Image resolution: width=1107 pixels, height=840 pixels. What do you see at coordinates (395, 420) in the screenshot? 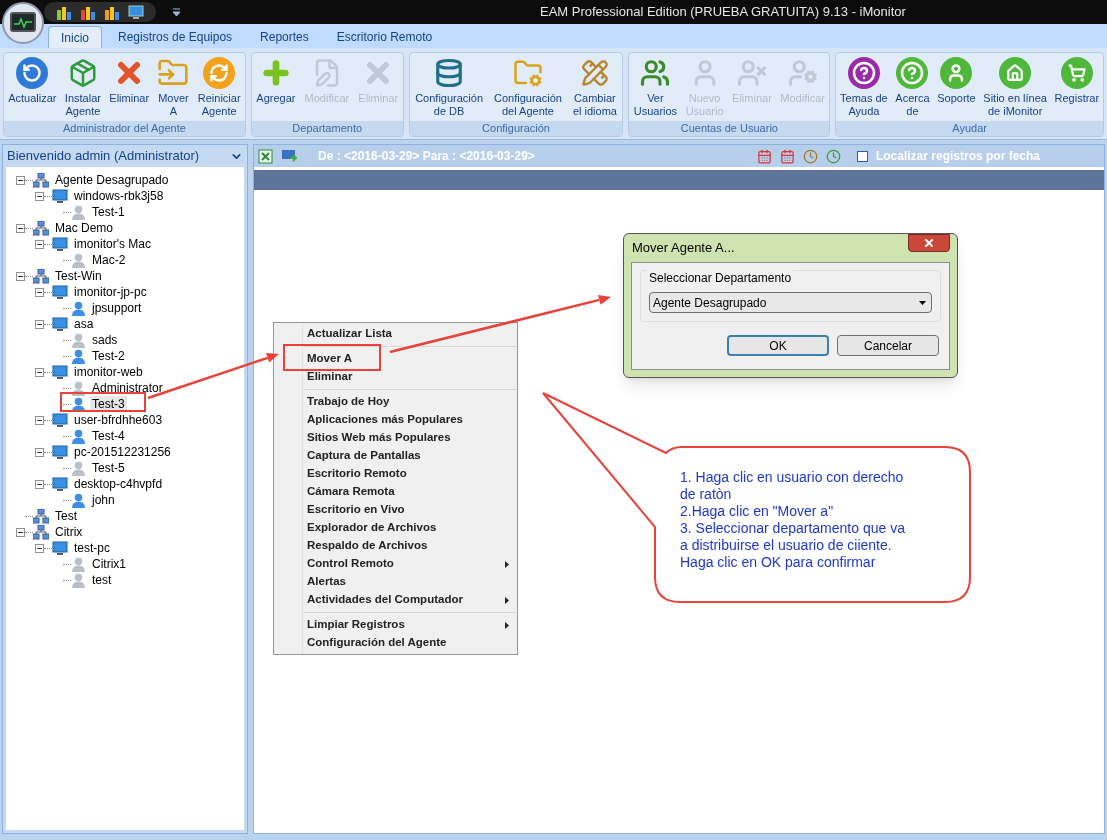
I see `menu-item: Aplicaciones más Populares` at bounding box center [395, 420].